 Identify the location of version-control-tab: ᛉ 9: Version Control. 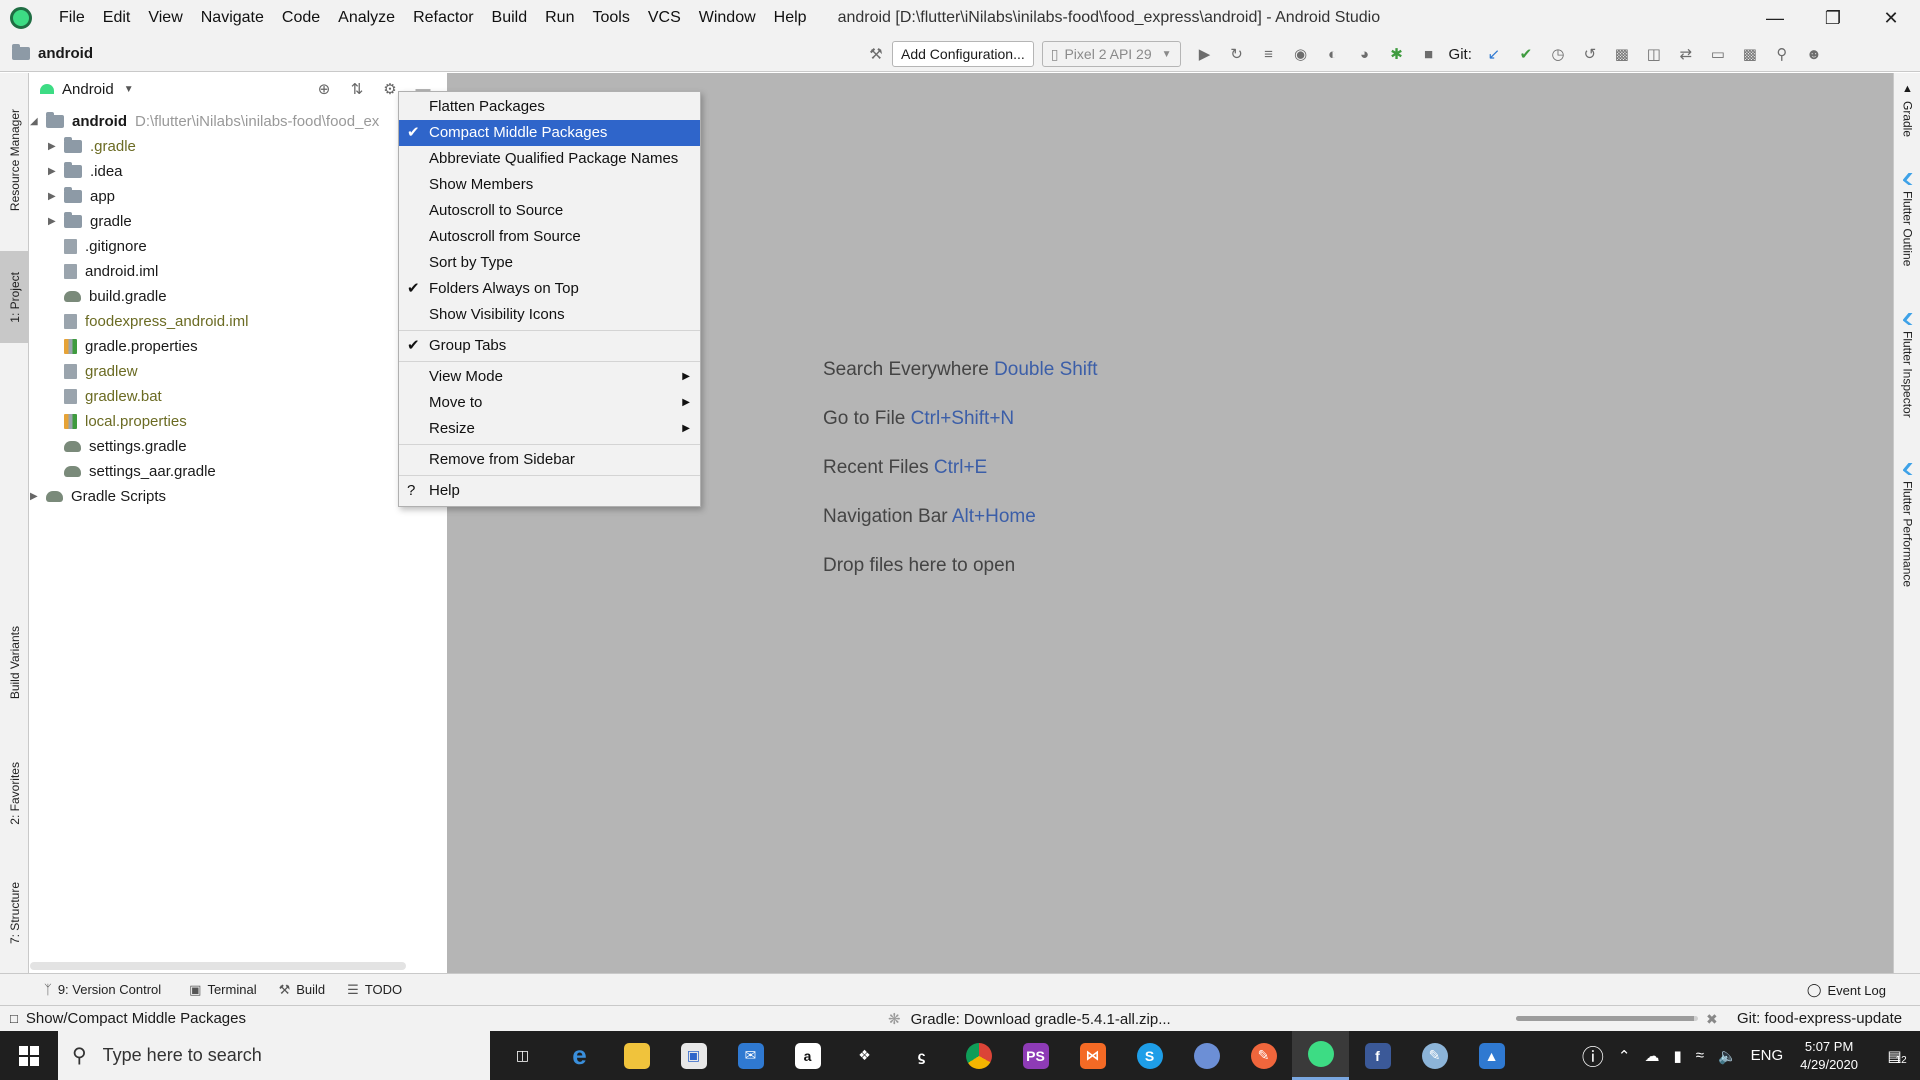
(102, 989).